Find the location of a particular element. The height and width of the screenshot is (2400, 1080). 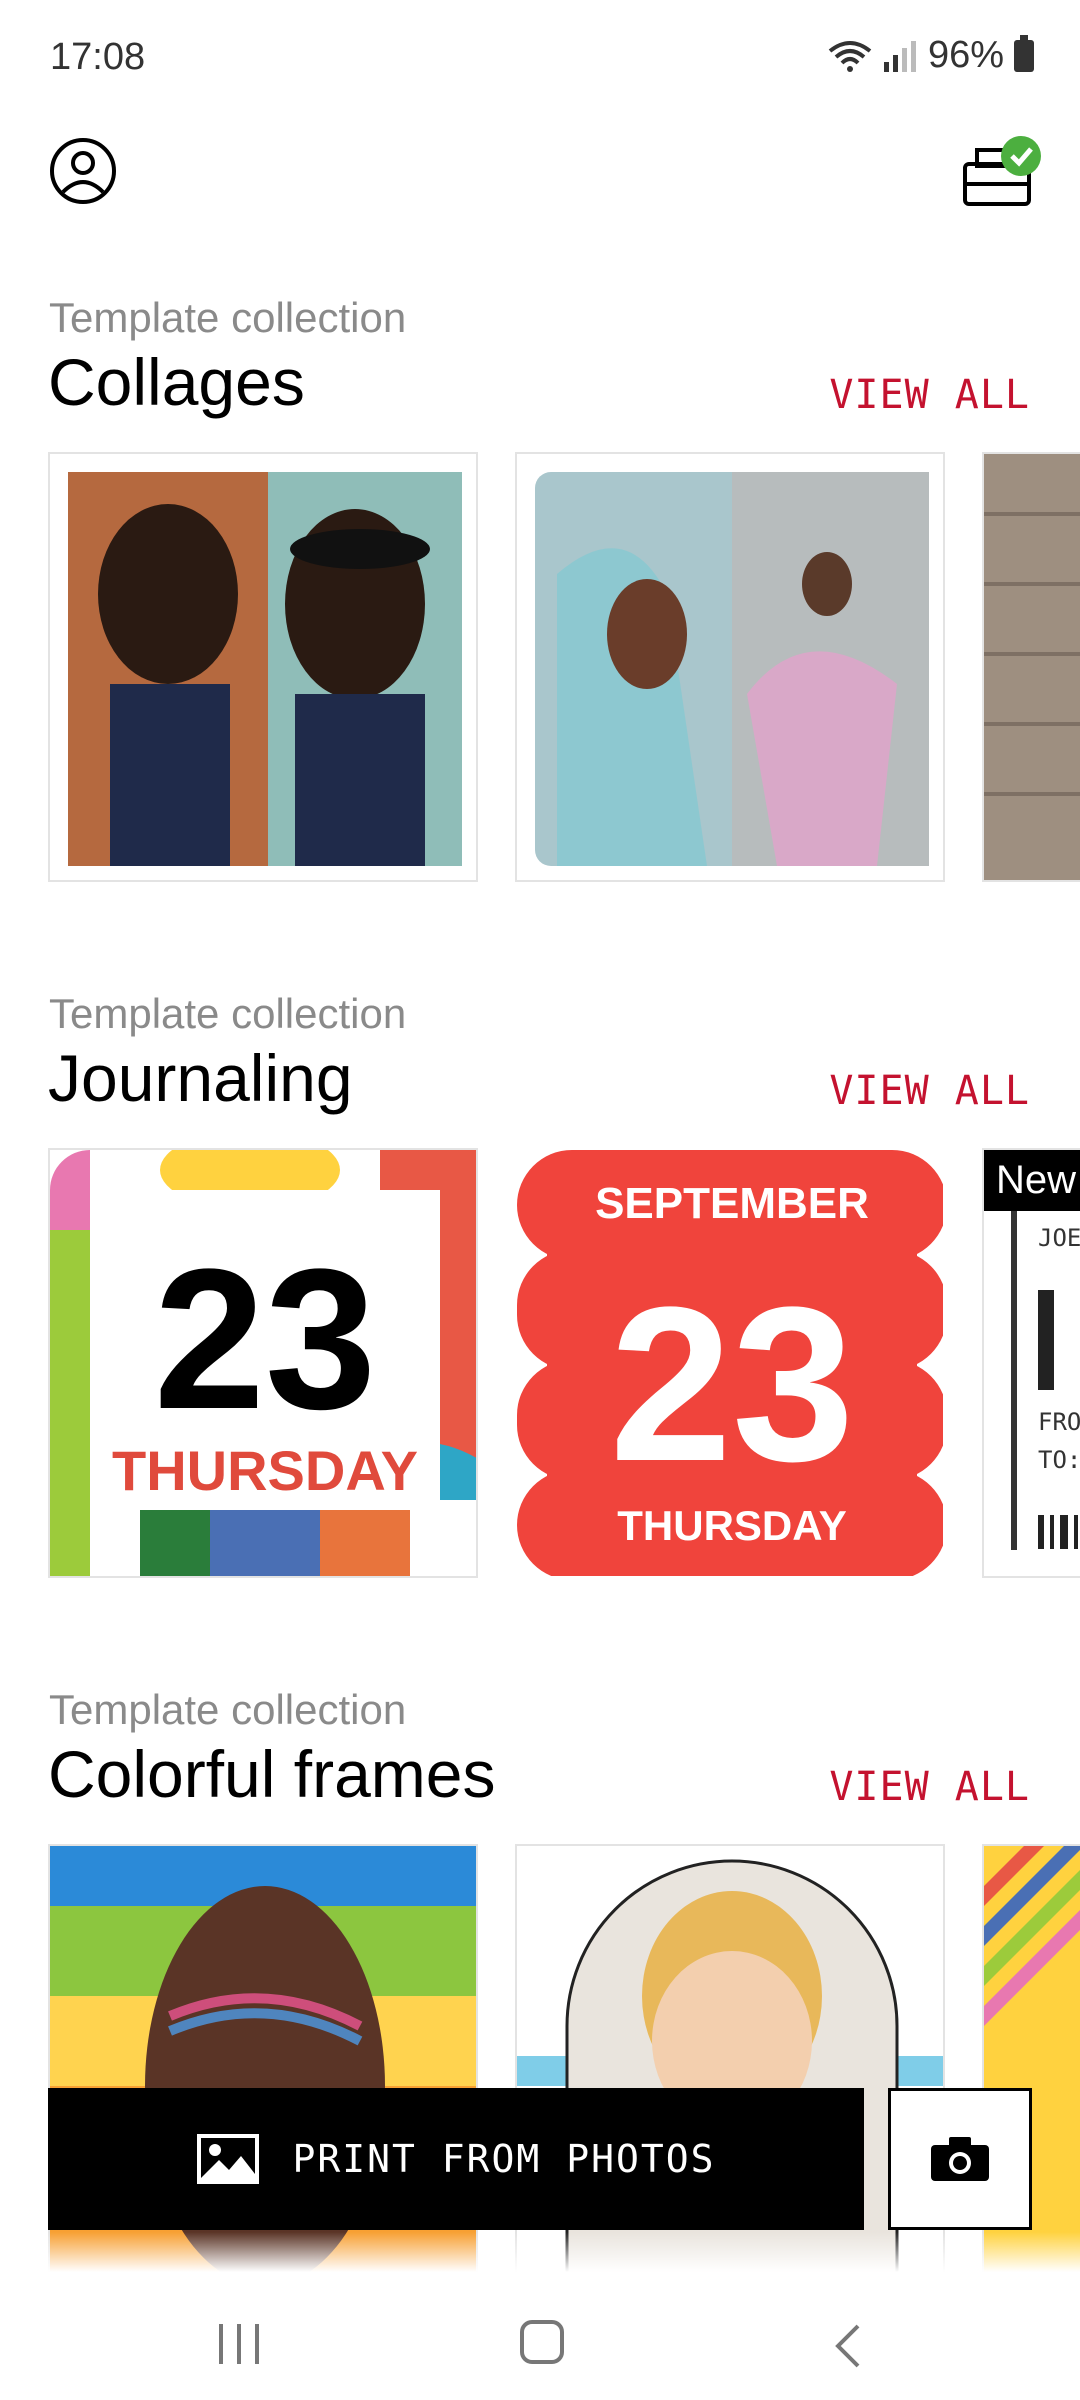

journaling-card: JOE FROM TO: New is located at coordinates (1031, 1363).